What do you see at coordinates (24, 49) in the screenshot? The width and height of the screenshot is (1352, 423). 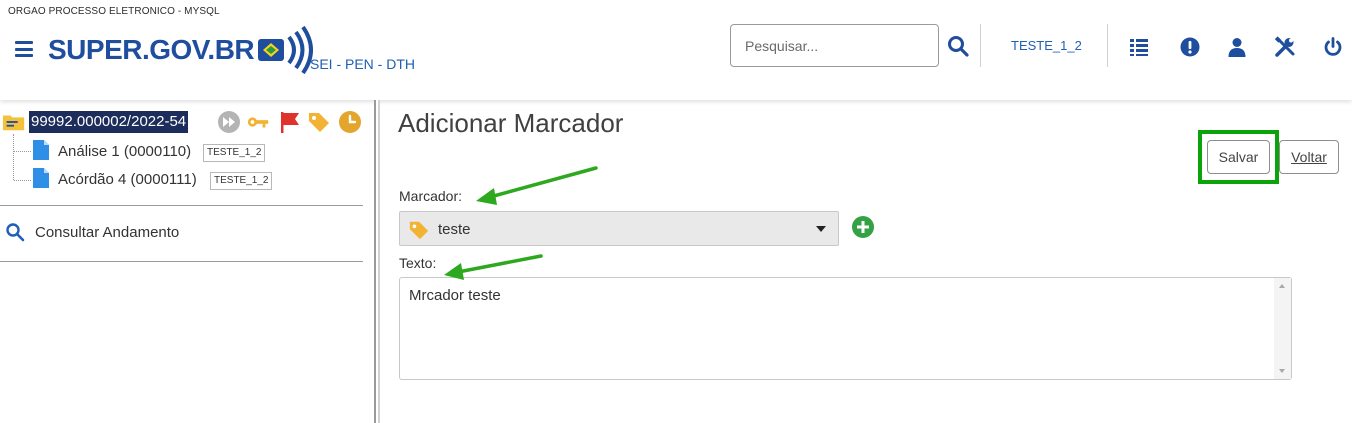 I see `menu-icon` at bounding box center [24, 49].